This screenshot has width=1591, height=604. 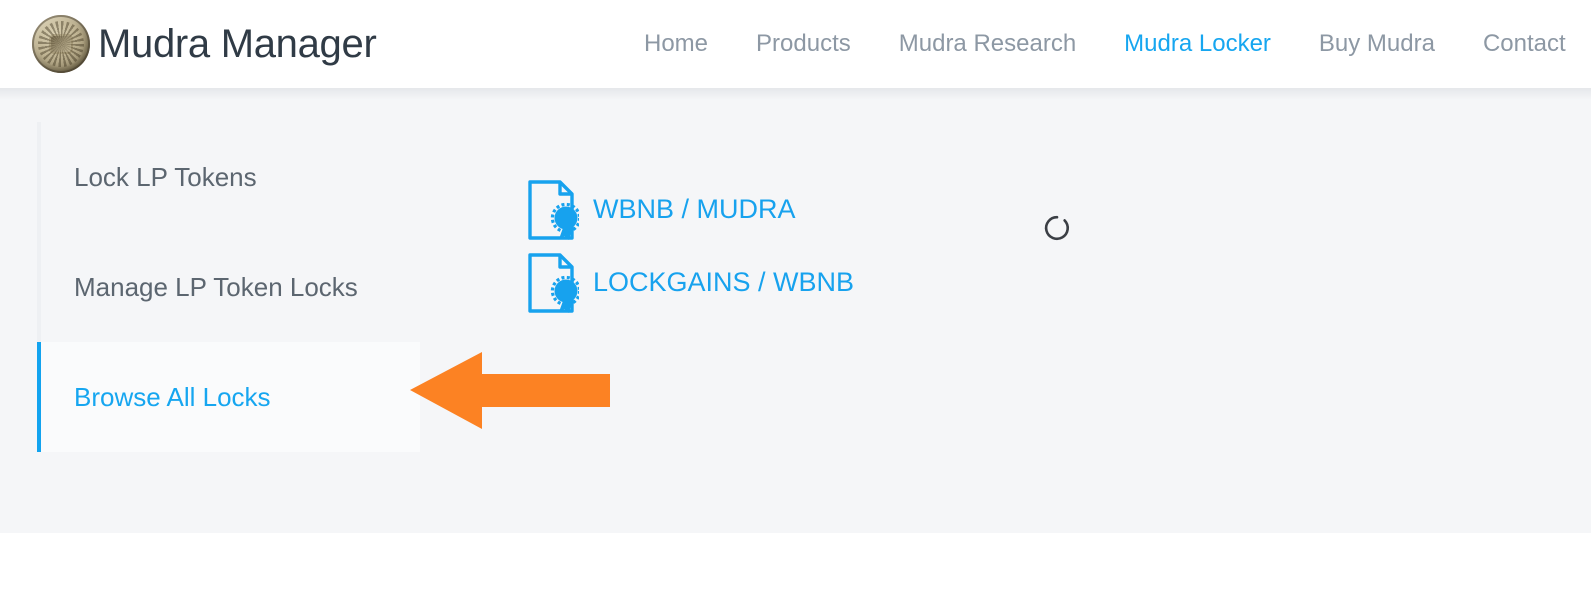 I want to click on sidebar-item-lock-lp-tokens: Lock LP Tokens, so click(x=228, y=177).